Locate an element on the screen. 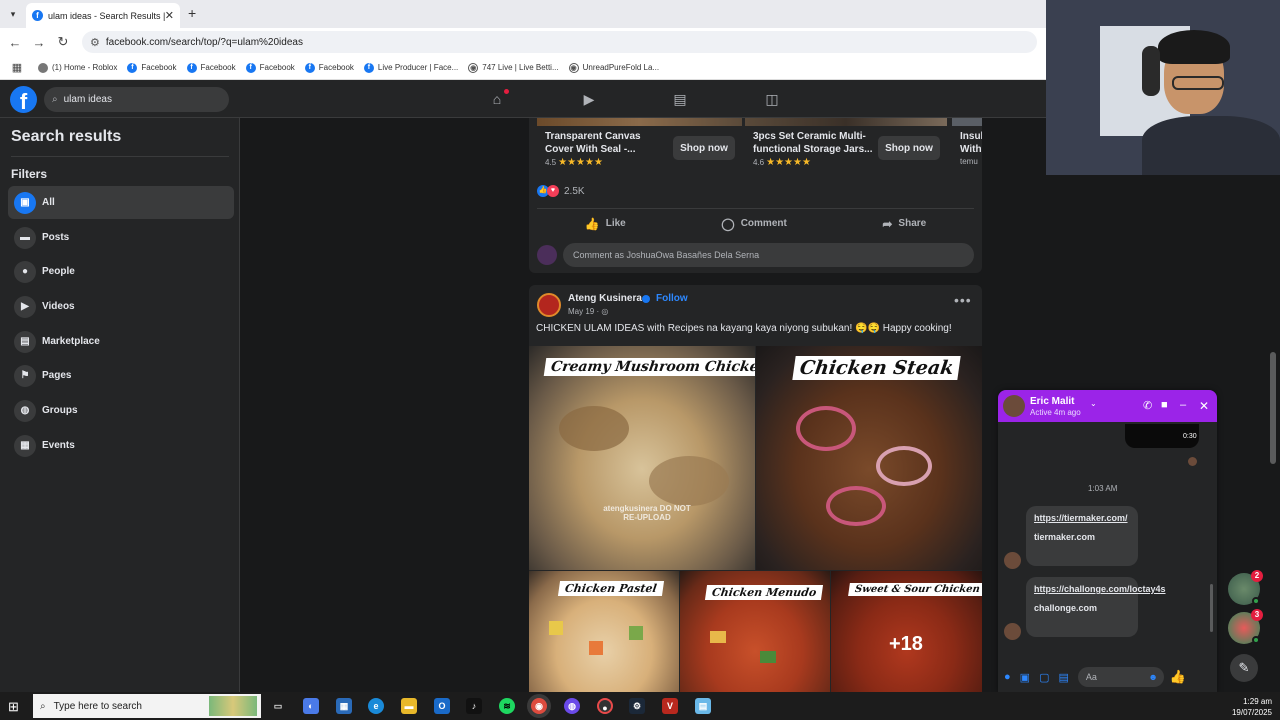  more-options-icon: ••• is located at coordinates (963, 300).